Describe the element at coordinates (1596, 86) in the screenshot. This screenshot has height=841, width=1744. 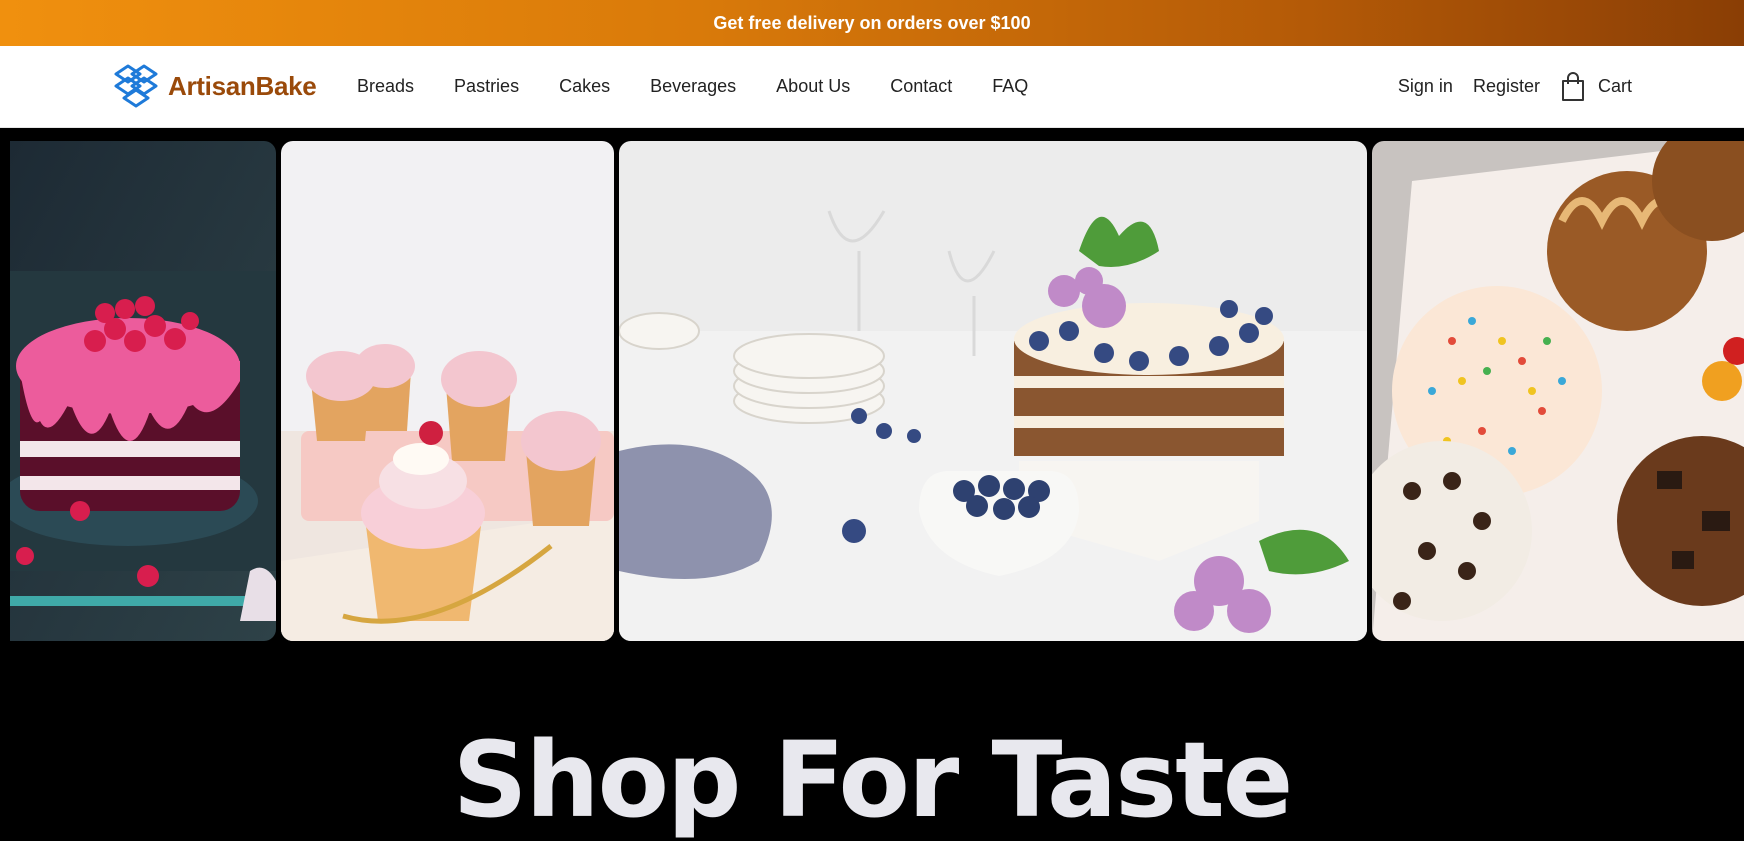
I see `cart-button: Cart` at that location.